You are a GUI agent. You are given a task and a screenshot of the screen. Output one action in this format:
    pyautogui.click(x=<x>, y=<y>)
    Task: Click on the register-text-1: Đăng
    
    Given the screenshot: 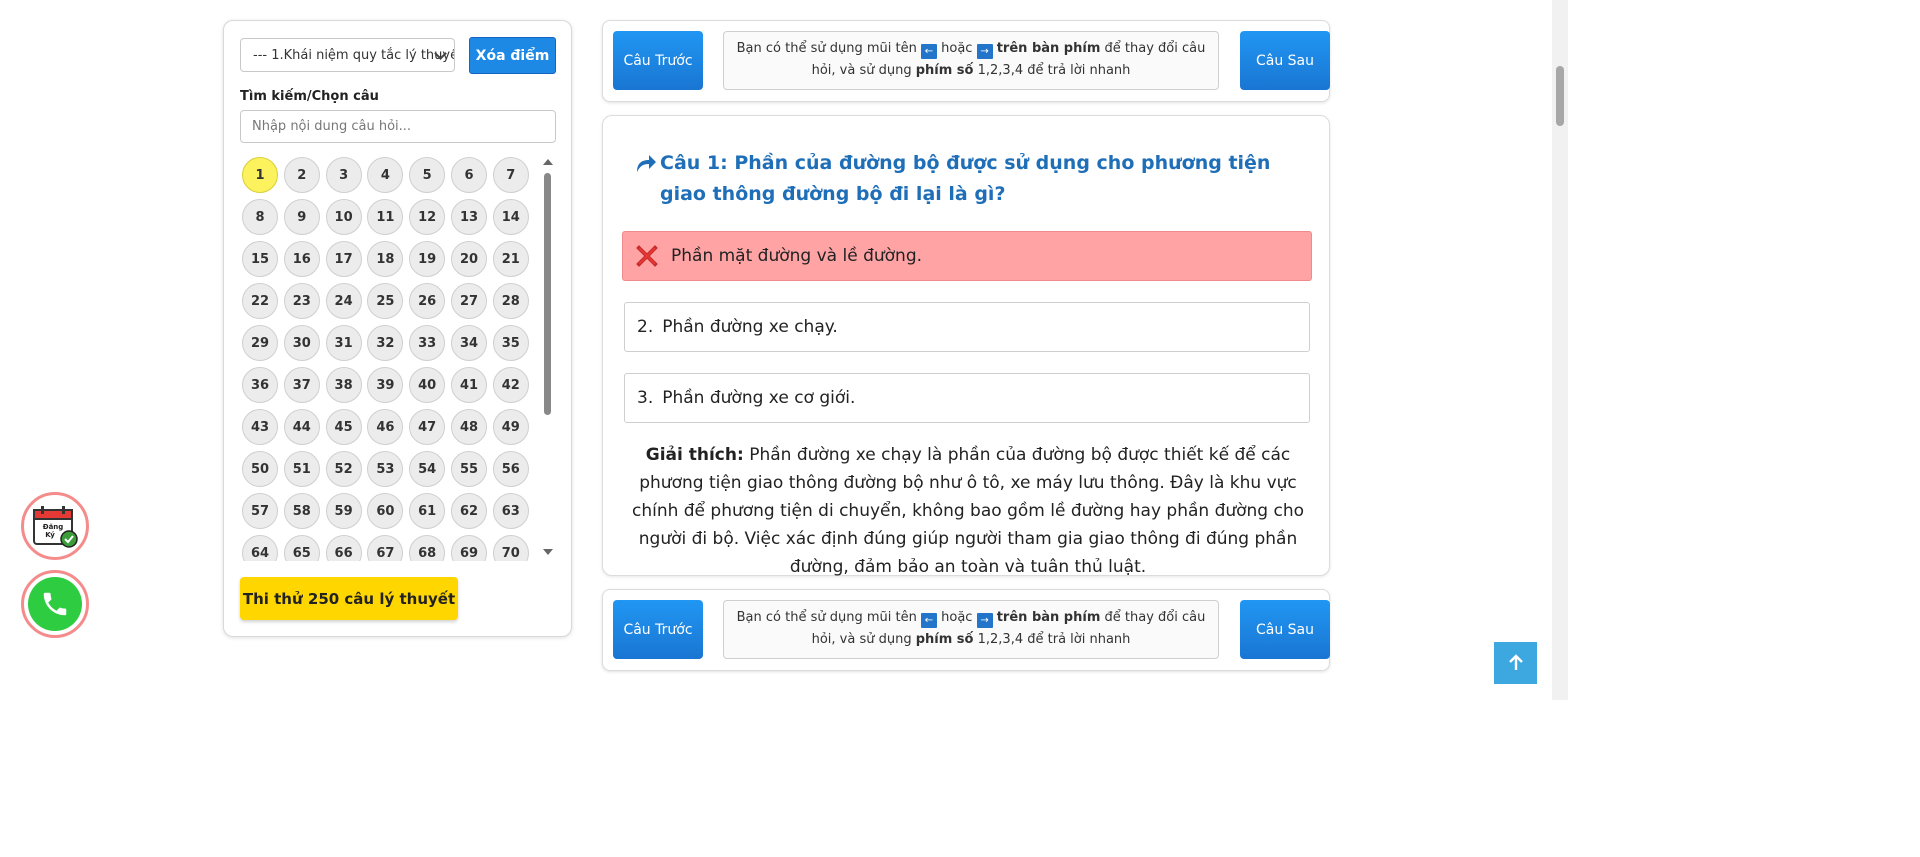 What is the action you would take?
    pyautogui.click(x=53, y=527)
    